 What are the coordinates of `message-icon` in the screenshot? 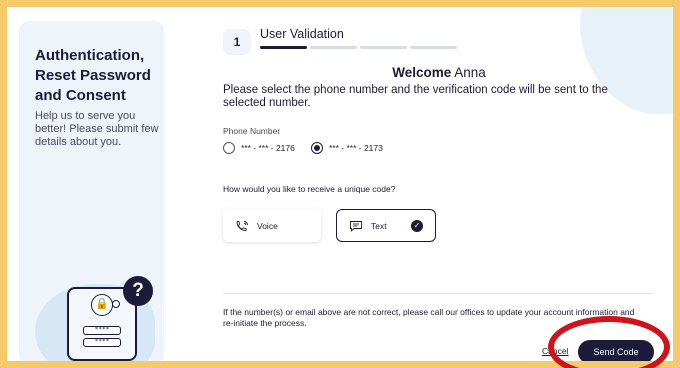 It's located at (356, 226).